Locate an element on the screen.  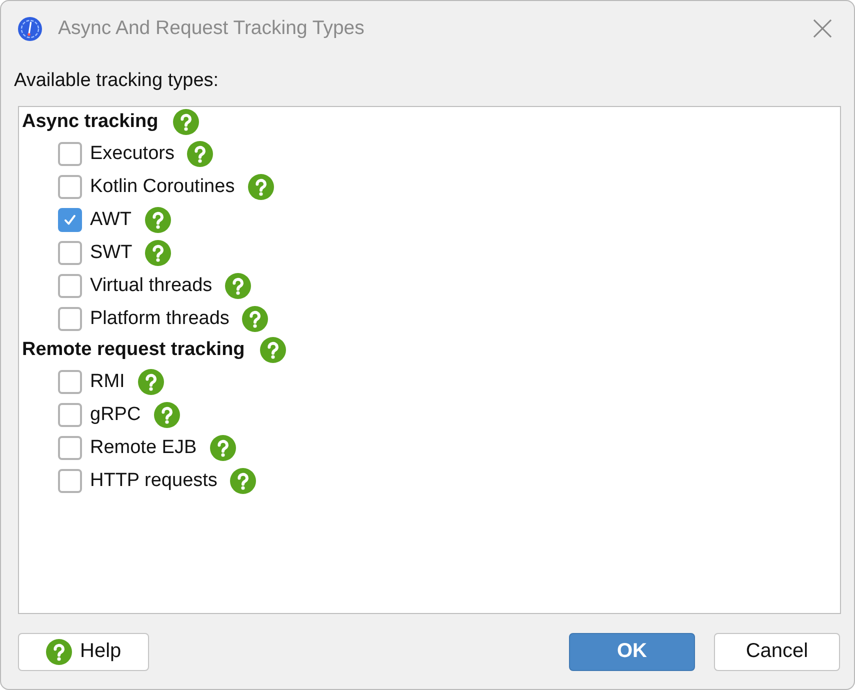
checkbox-label: SWT is located at coordinates (111, 253).